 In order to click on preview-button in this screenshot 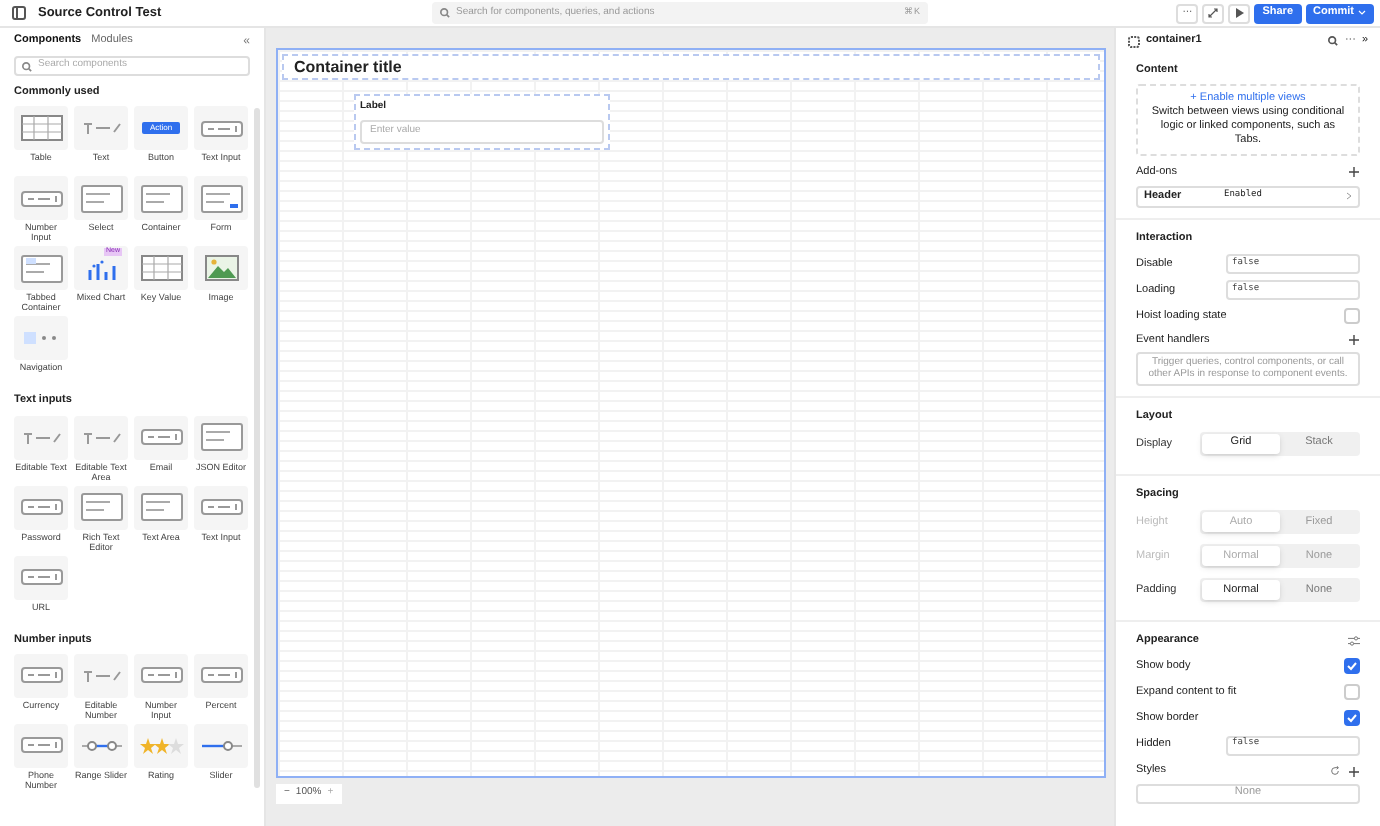, I will do `click(1239, 13)`.